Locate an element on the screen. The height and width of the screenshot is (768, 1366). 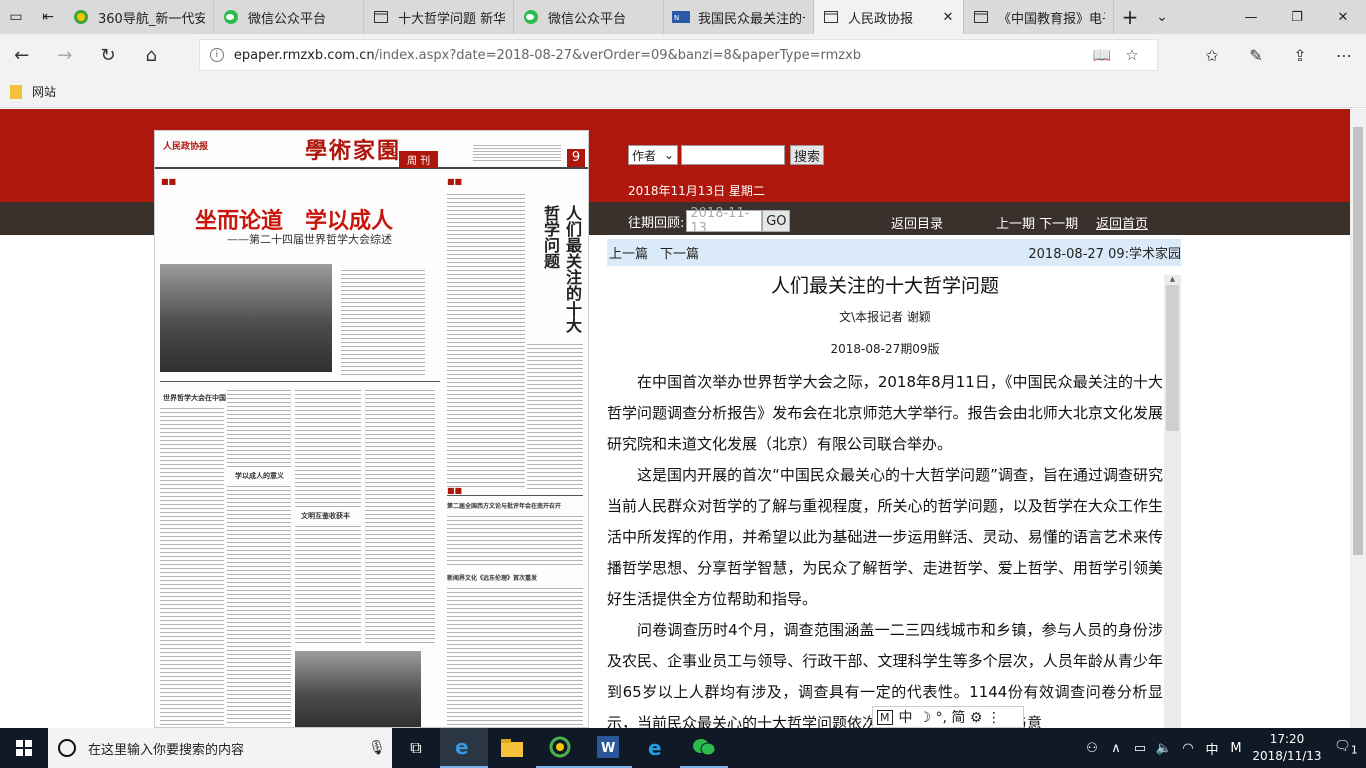
article-scroll-thumb is located at coordinates (1172, 358).